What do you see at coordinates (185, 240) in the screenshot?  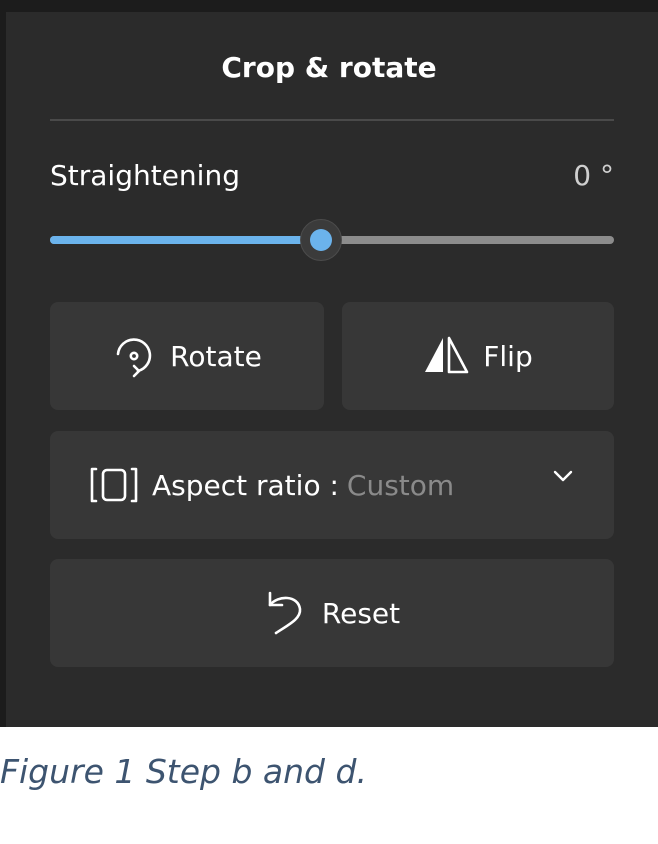 I see `straightening-slider-fill` at bounding box center [185, 240].